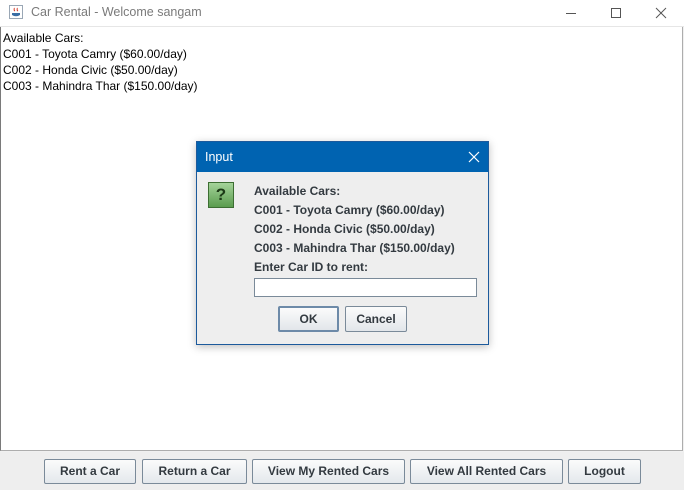 The image size is (684, 490). I want to click on maximize-icon, so click(616, 13).